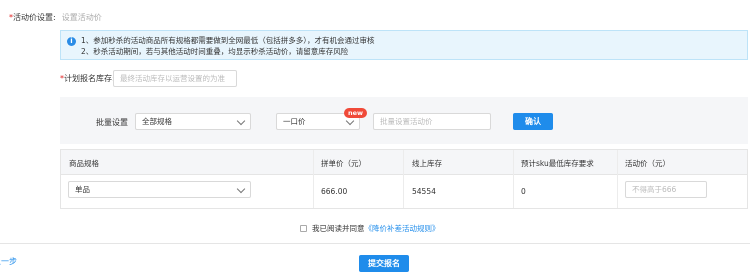 The width and height of the screenshot is (750, 274). What do you see at coordinates (215, 51) in the screenshot?
I see `notice-line-2: 2、秒杀活动期间，若与其他活动时间重叠，均显示秒杀活动价，请留意库存风险` at bounding box center [215, 51].